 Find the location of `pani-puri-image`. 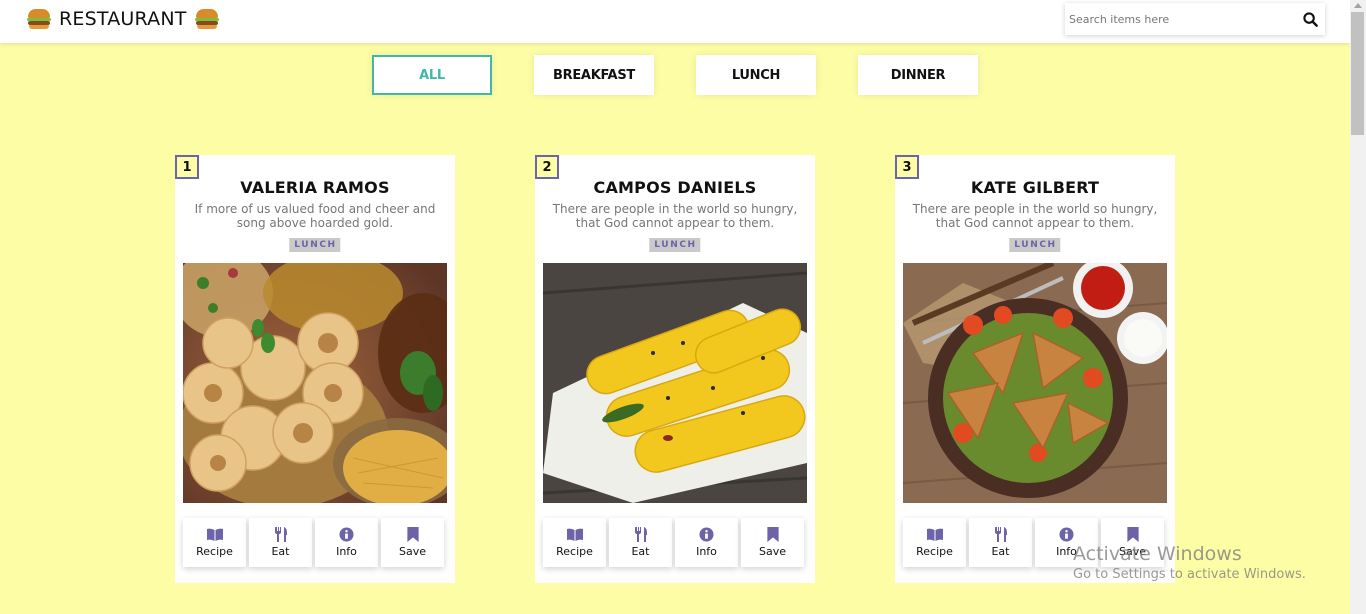

pani-puri-image is located at coordinates (315, 383).